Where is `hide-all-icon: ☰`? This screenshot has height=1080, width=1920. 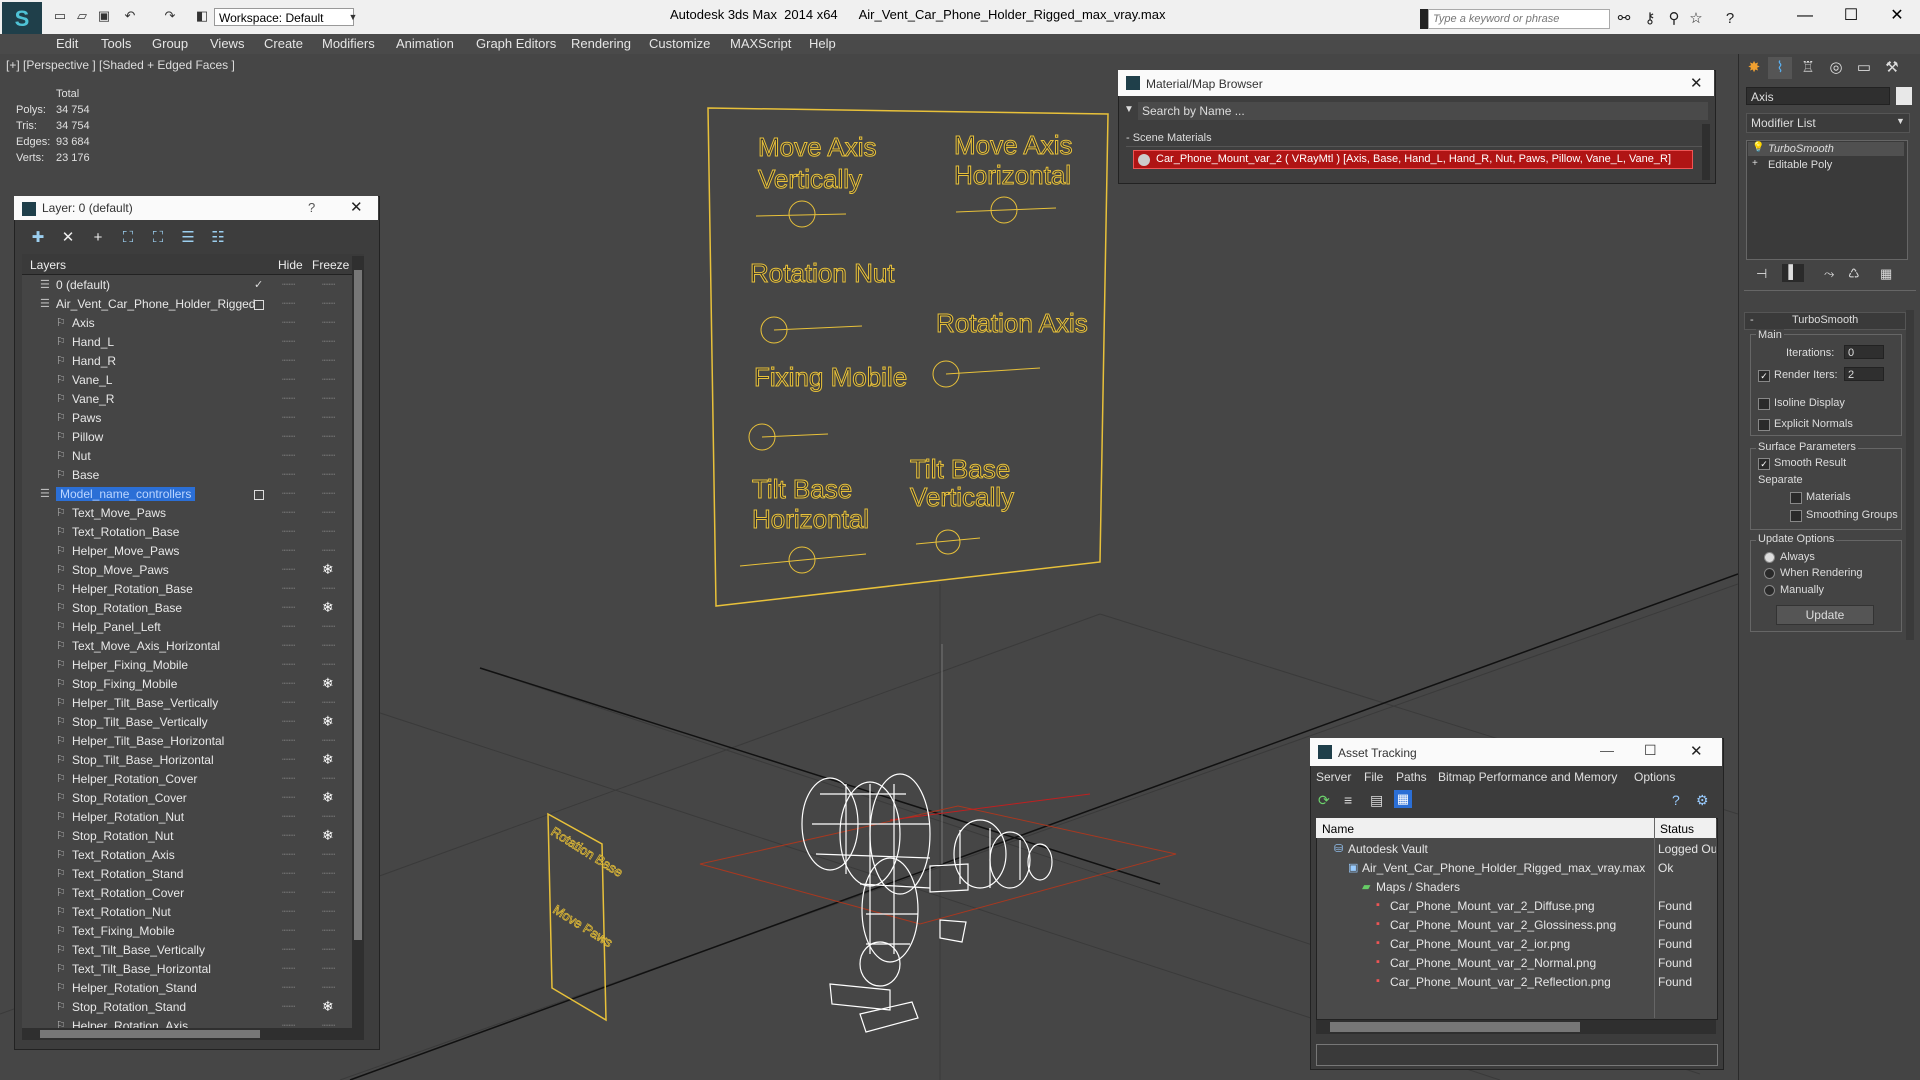 hide-all-icon: ☰ is located at coordinates (188, 238).